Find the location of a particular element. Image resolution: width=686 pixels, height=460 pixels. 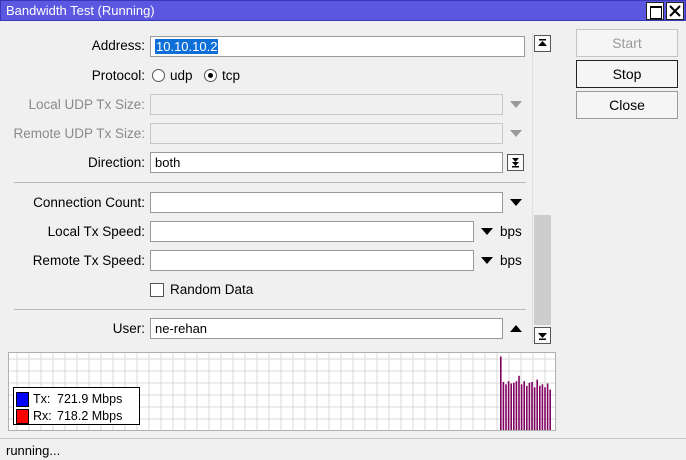

remote-tx-speed-dropdown-icon is located at coordinates (487, 260).